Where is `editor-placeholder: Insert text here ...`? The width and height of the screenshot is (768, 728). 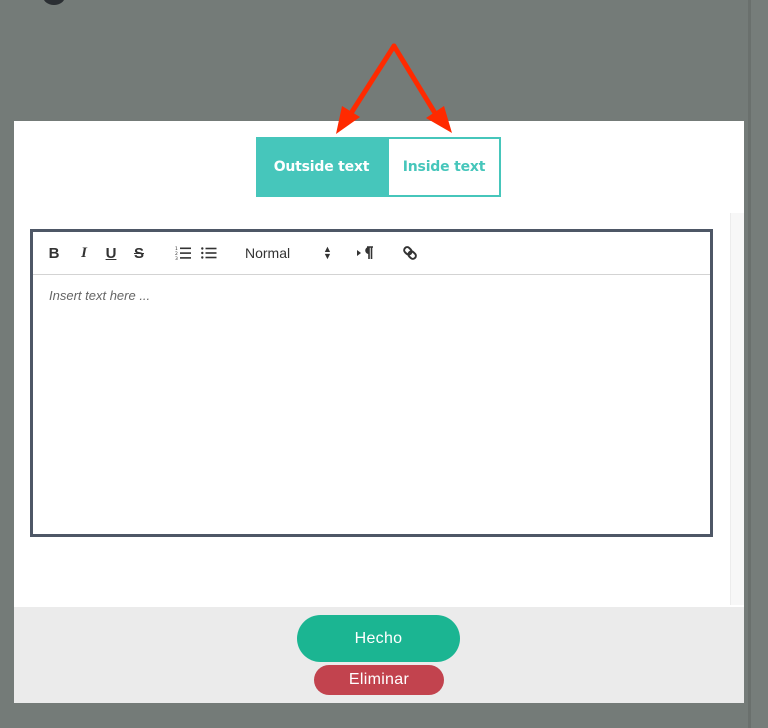 editor-placeholder: Insert text here ... is located at coordinates (99, 295).